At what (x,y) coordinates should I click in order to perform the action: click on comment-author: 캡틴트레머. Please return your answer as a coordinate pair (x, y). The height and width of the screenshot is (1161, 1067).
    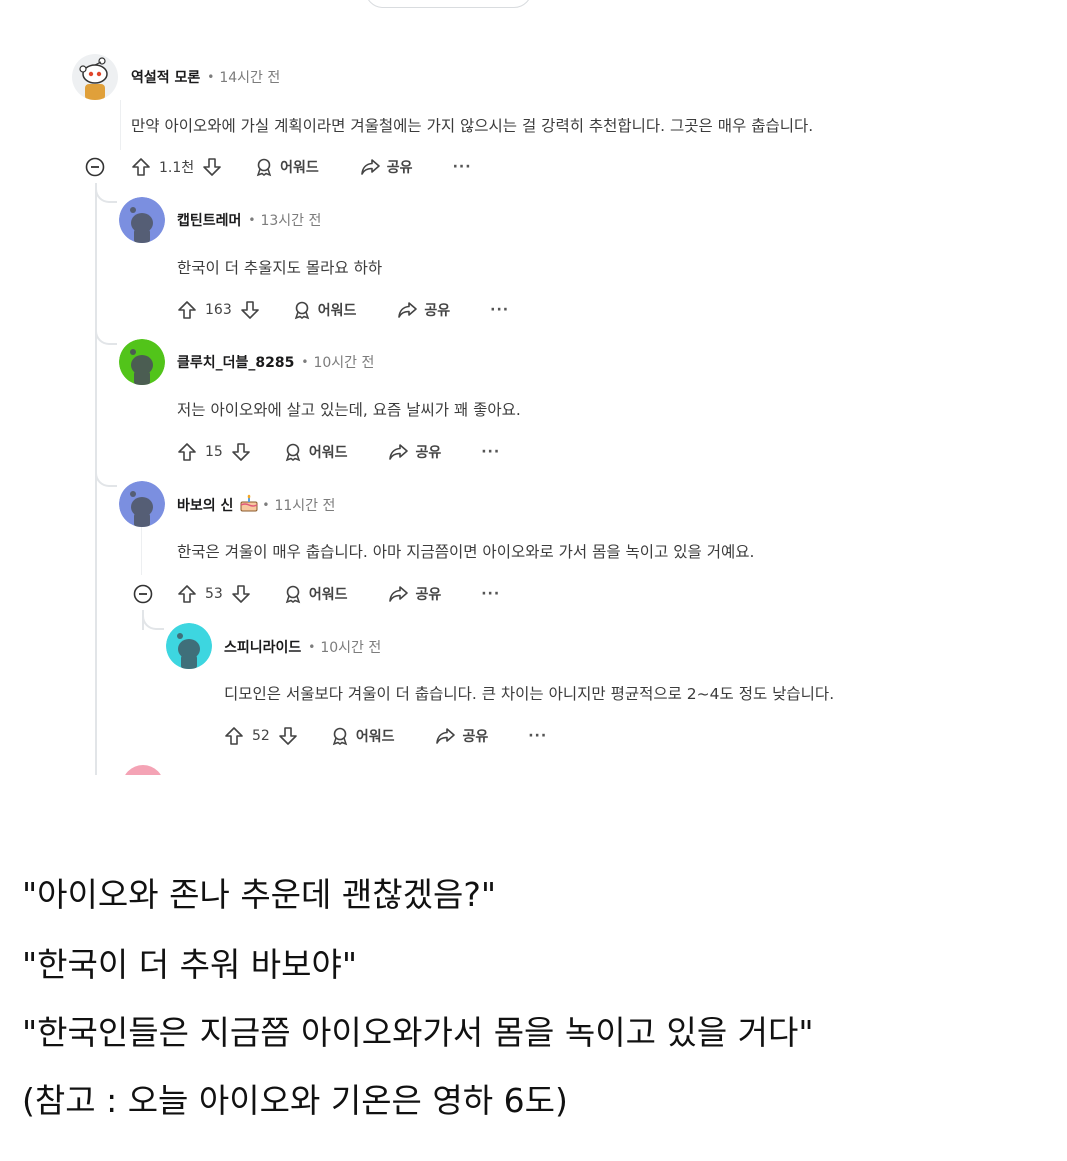
    Looking at the image, I should click on (209, 220).